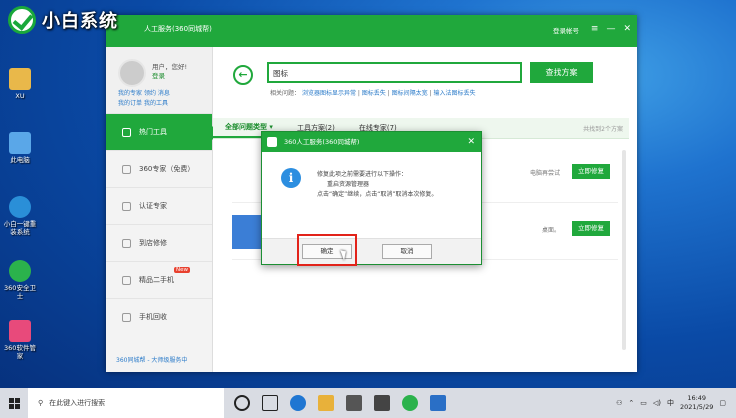 The height and width of the screenshot is (418, 736). I want to click on sidebar-item-label: 精品二手机, so click(156, 280).